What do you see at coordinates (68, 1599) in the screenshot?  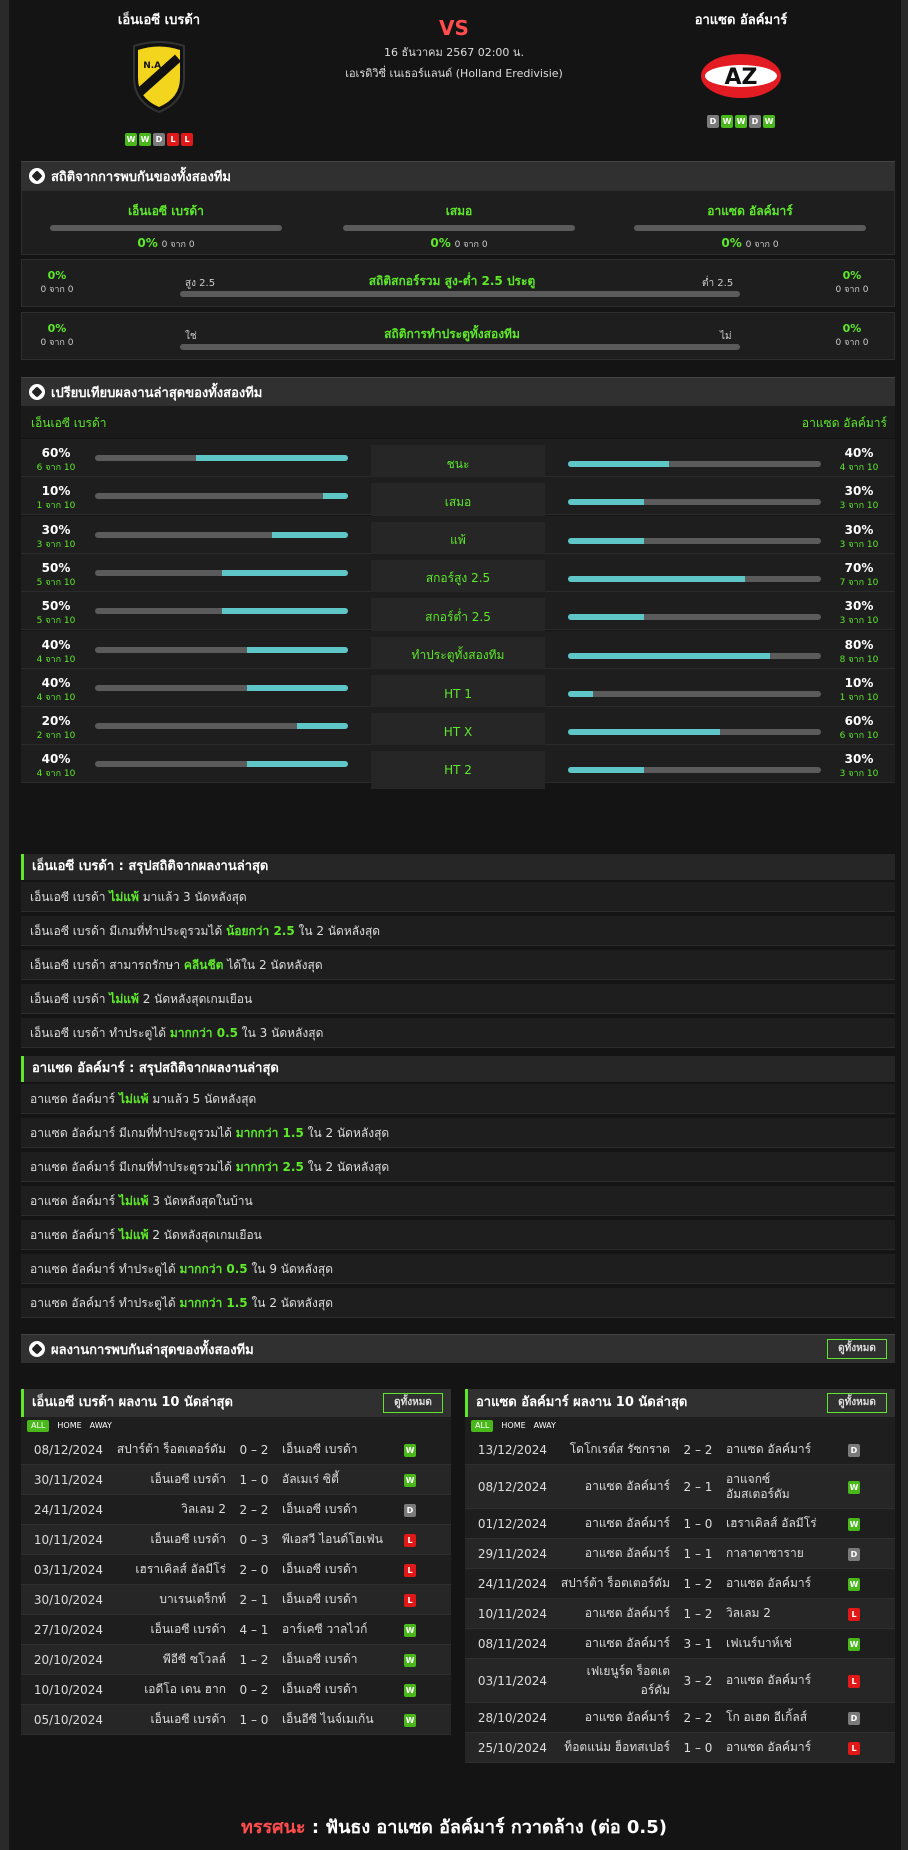 I see `match-date: 30/10/2024` at bounding box center [68, 1599].